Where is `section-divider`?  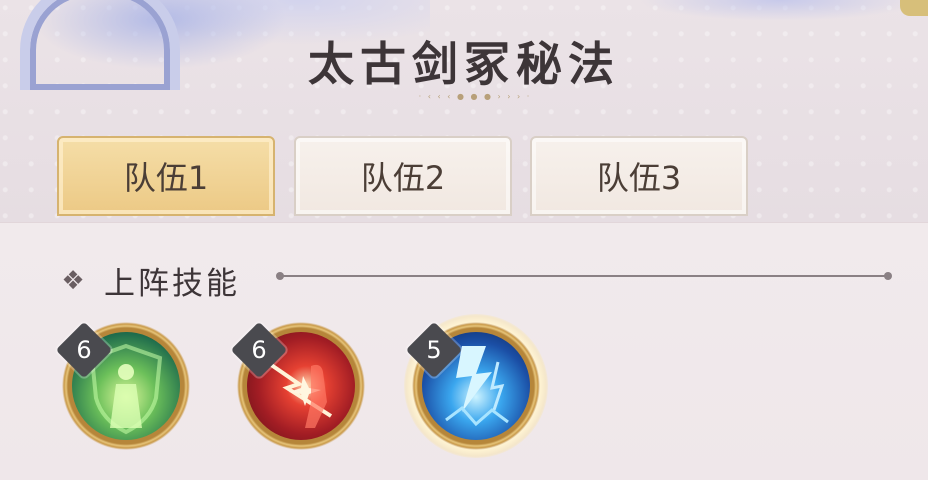 section-divider is located at coordinates (584, 276).